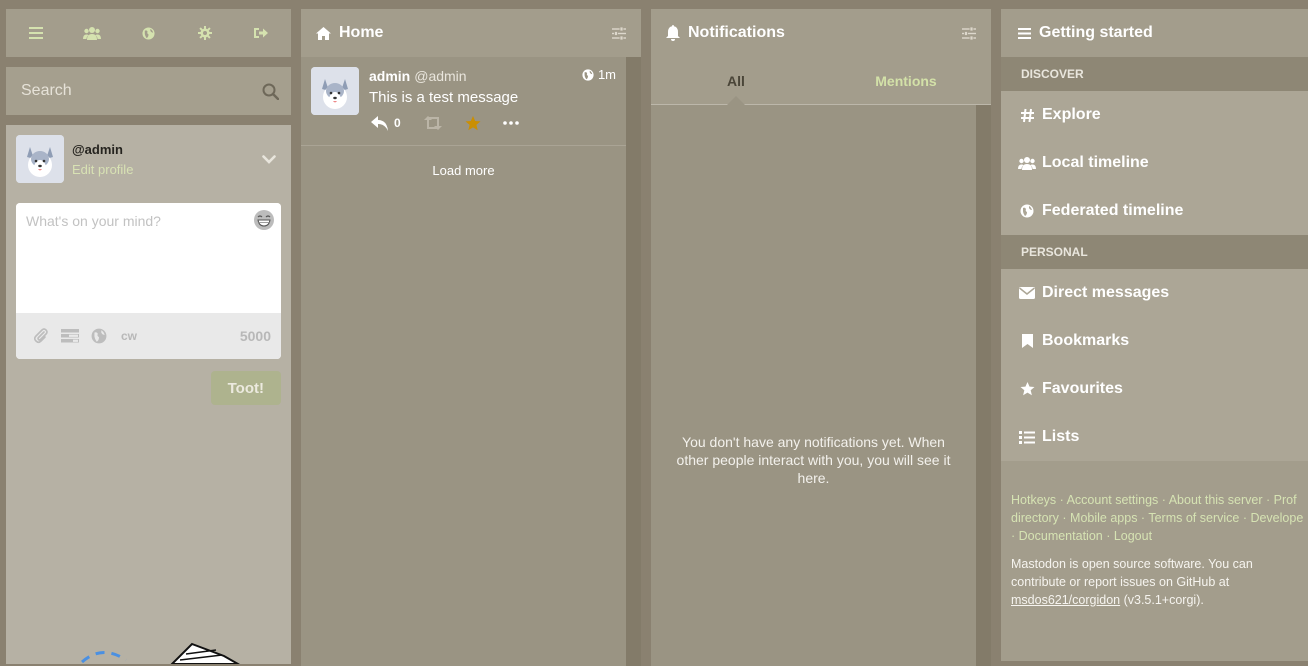  What do you see at coordinates (673, 33) in the screenshot?
I see `bell-icon` at bounding box center [673, 33].